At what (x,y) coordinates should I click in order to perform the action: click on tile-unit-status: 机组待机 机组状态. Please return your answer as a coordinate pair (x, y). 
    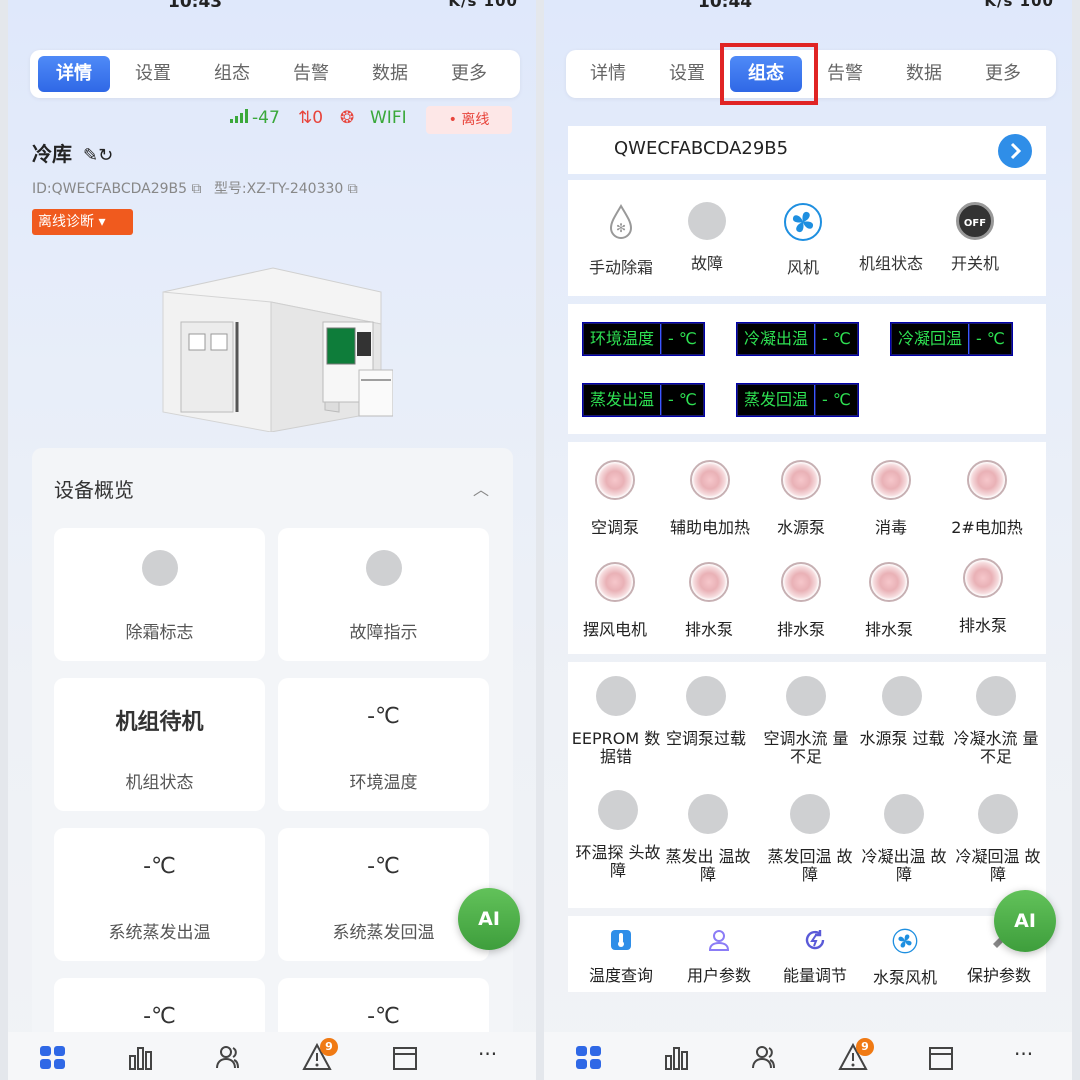
    Looking at the image, I should click on (159, 744).